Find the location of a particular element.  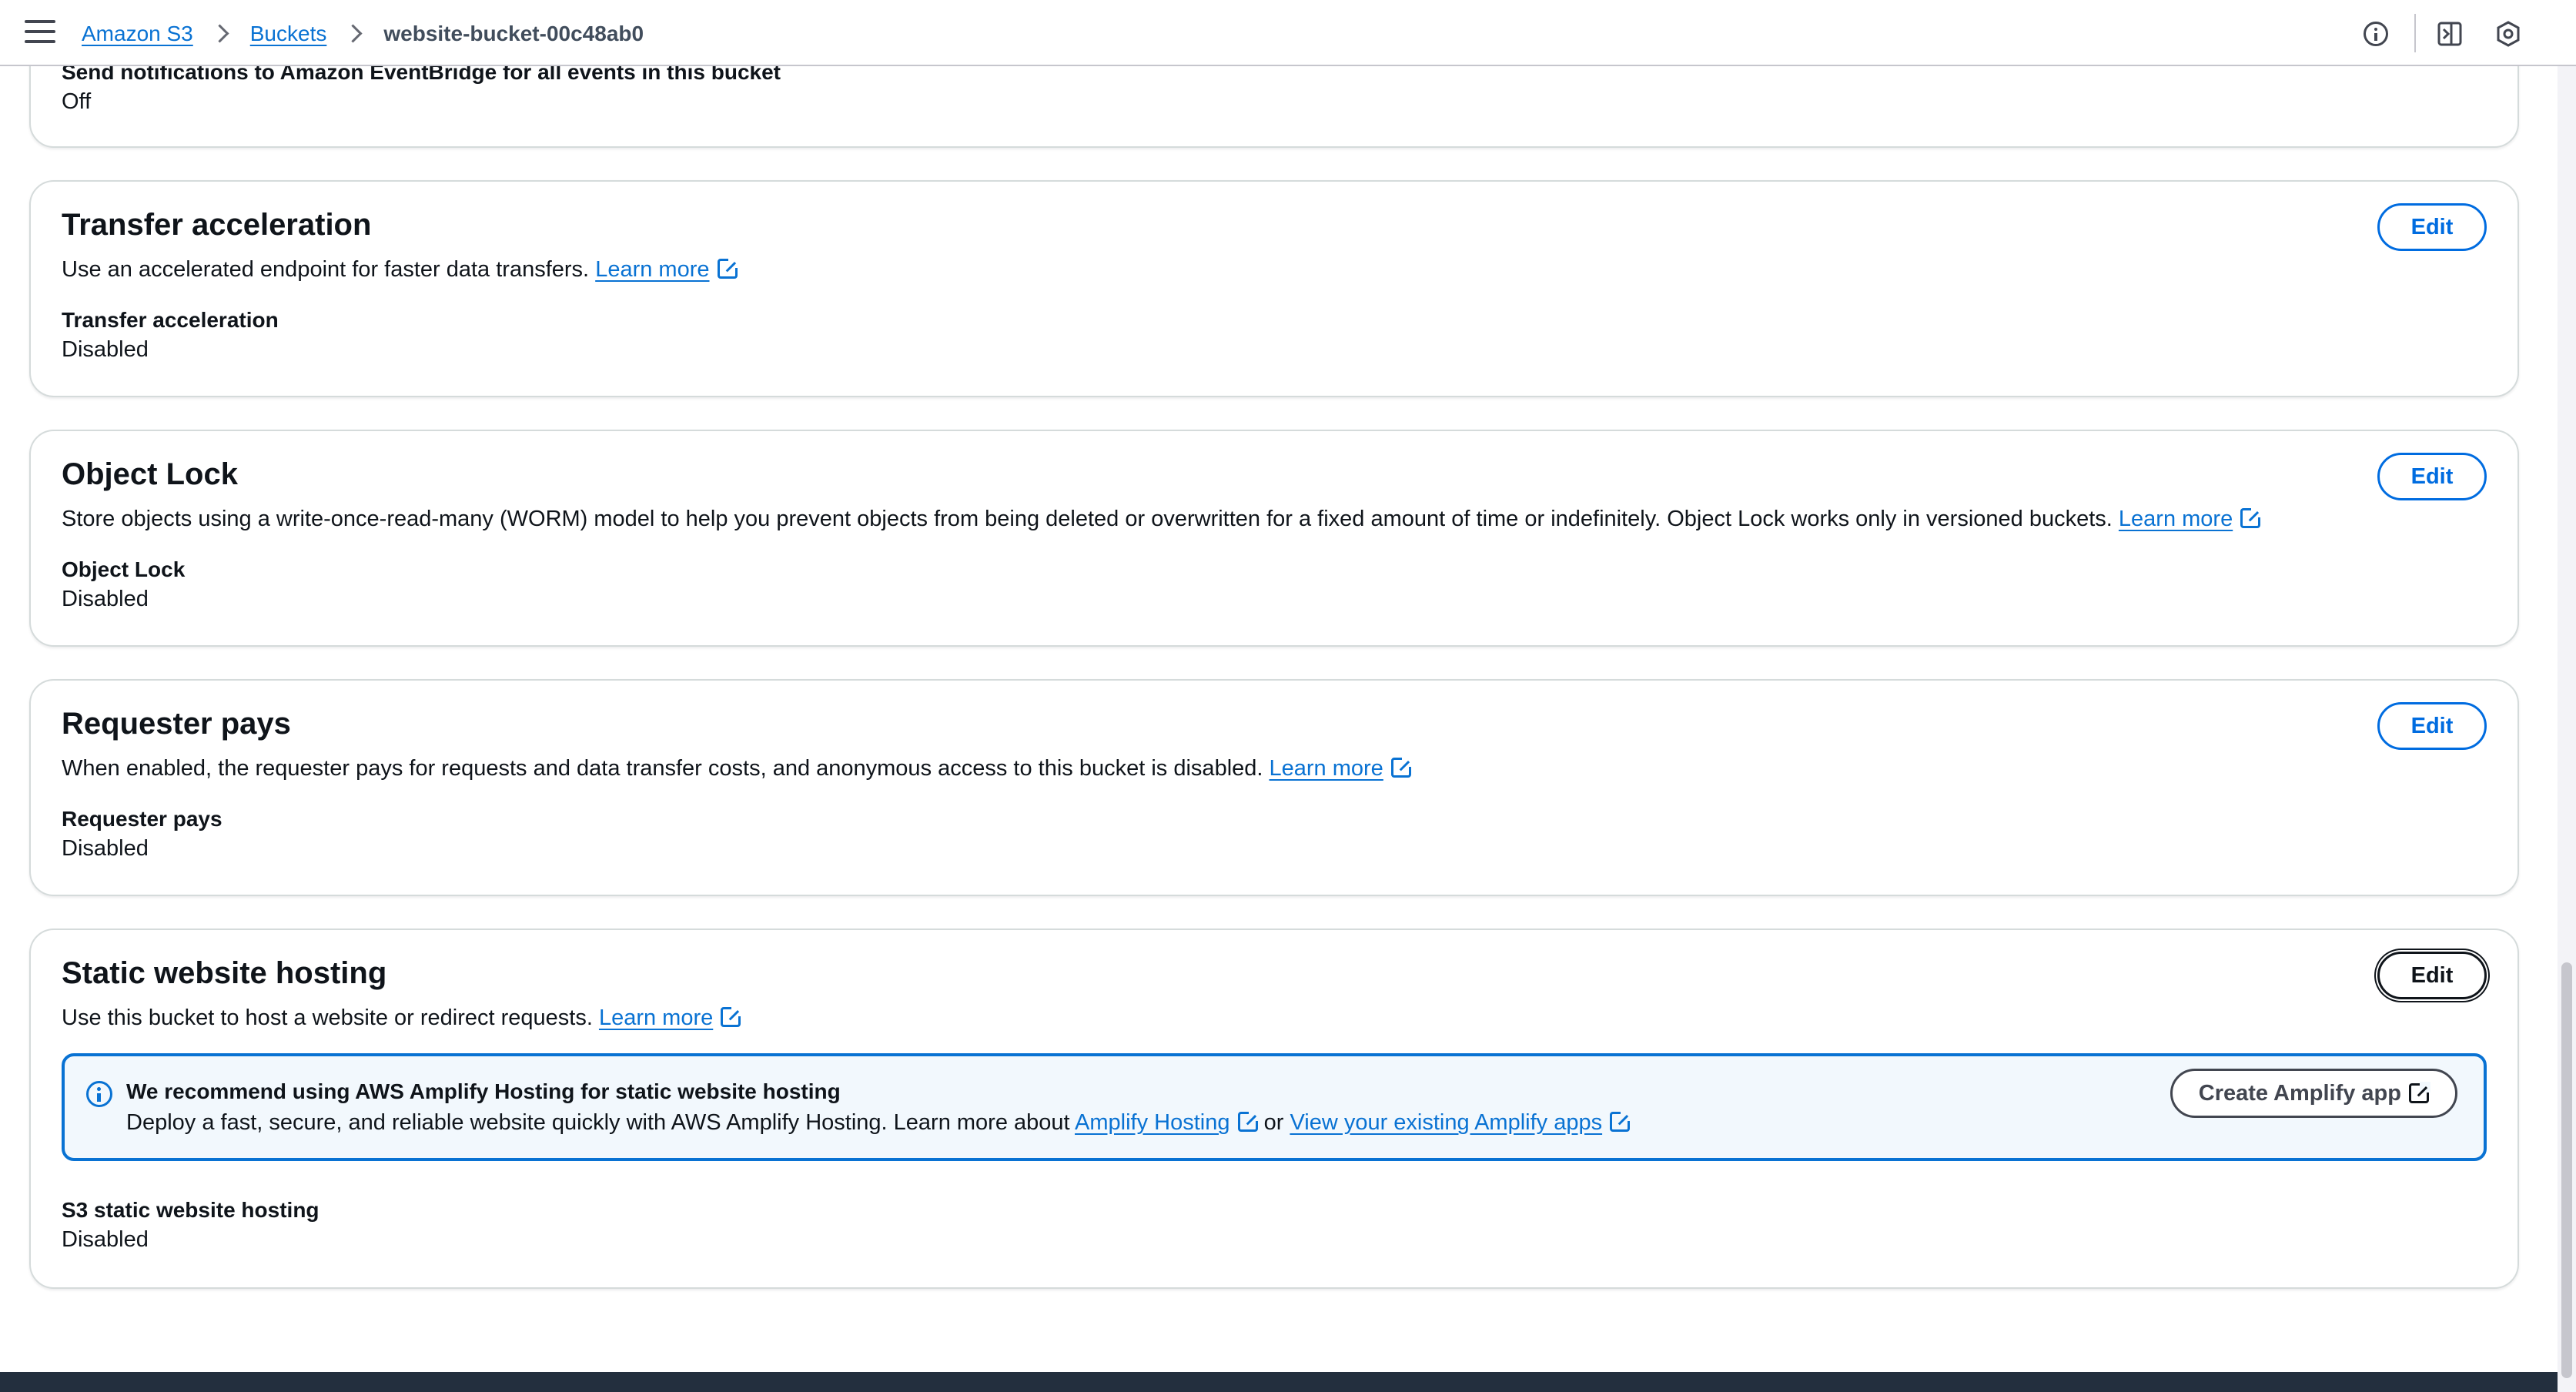

breadcrumb-current-bucket: website-bucket-00c48ab0 is located at coordinates (513, 33).